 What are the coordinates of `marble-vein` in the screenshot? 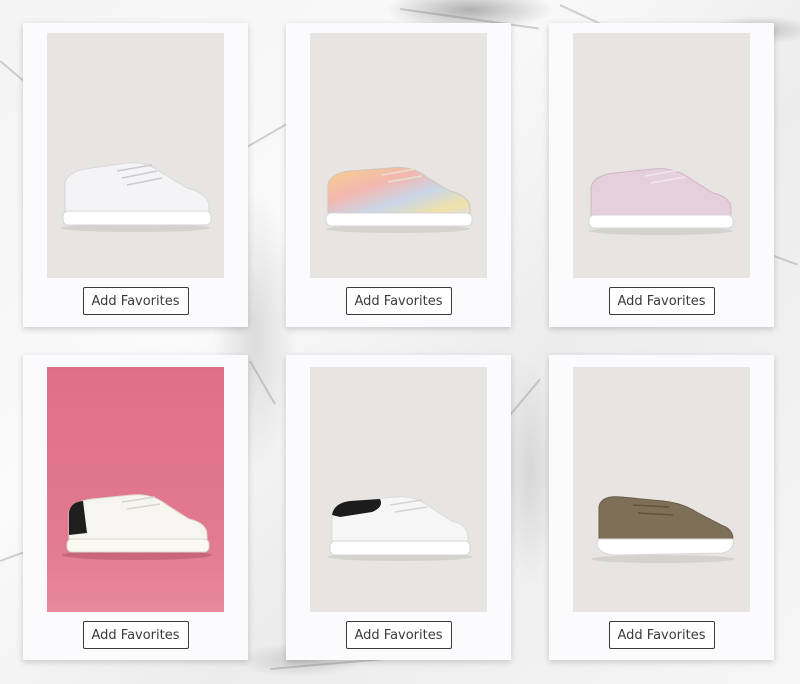 It's located at (262, 382).